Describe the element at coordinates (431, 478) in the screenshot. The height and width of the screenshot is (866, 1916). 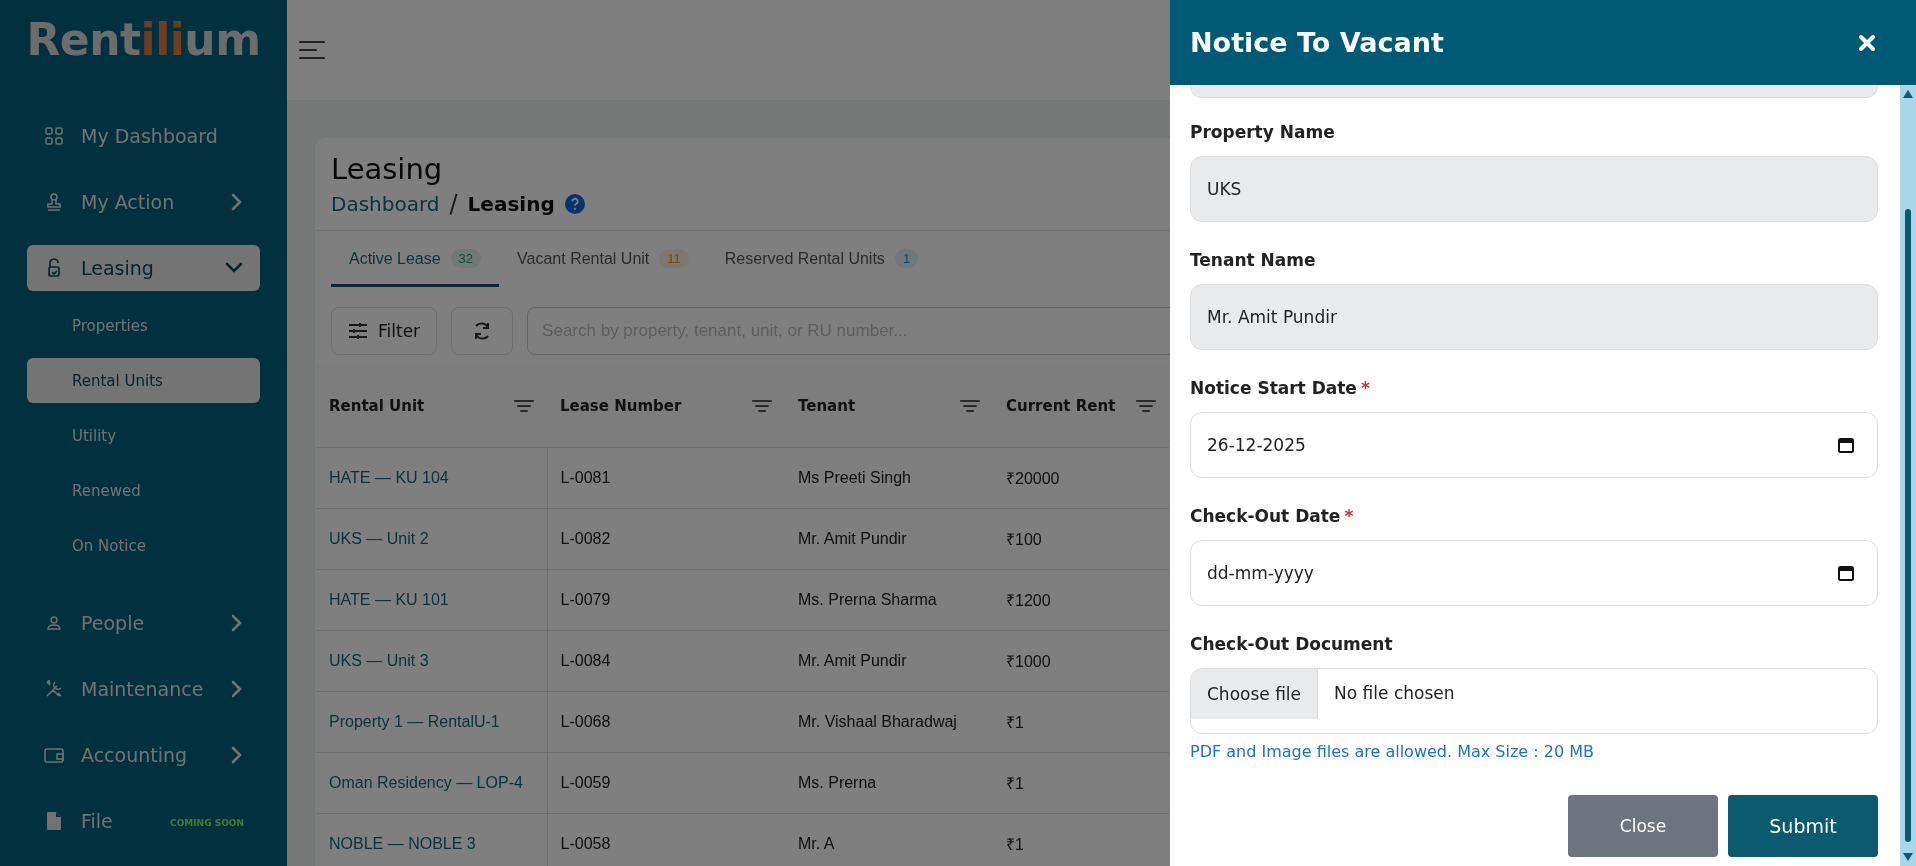
I see `rental-unit-link: HATE — KU 104` at that location.